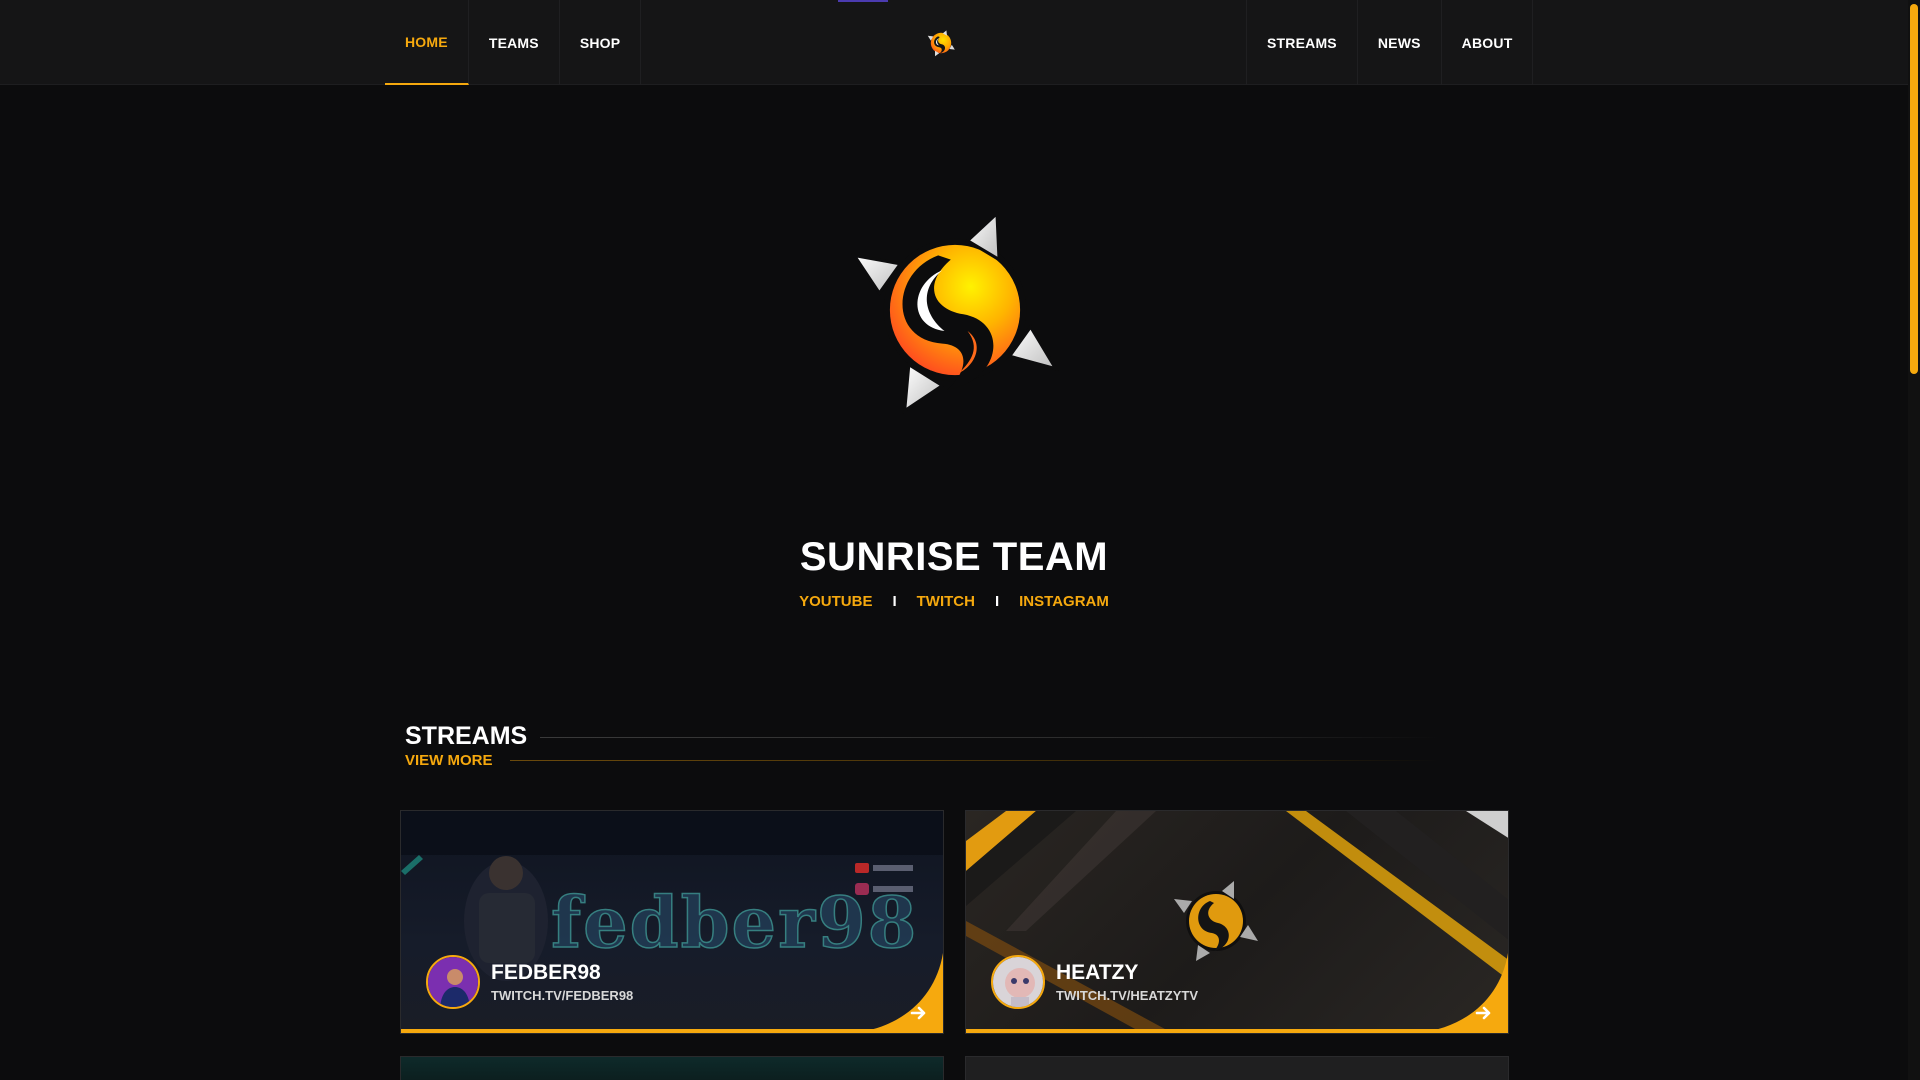 This screenshot has width=1920, height=1080. I want to click on stream-card-fedber98: fedber98 FEDBER98 TWITCH.TV/FEDBER98, so click(672, 922).